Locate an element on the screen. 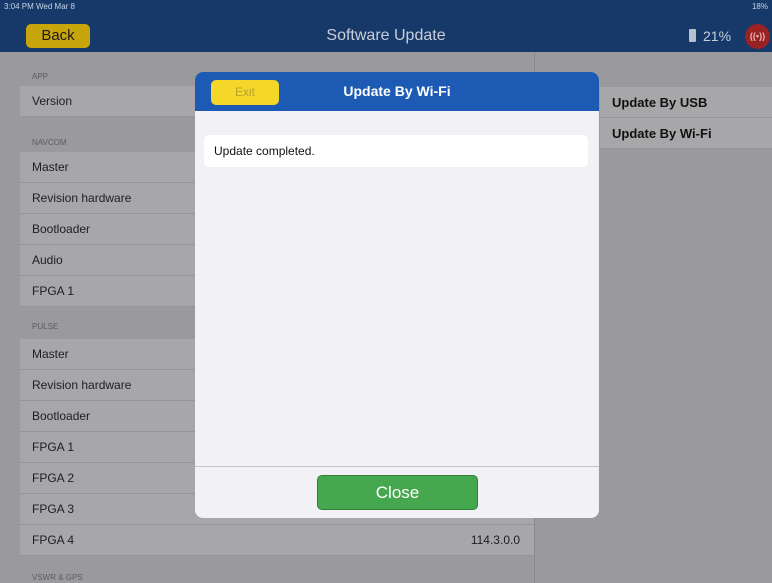  dialog-footer: Close is located at coordinates (397, 492).